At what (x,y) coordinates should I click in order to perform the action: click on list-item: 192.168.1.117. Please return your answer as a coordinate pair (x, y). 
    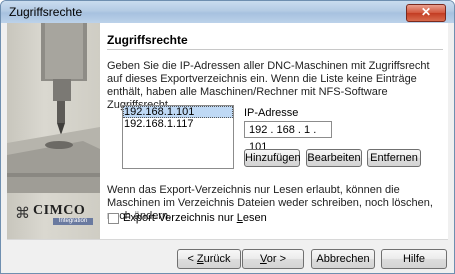
    Looking at the image, I should click on (178, 124).